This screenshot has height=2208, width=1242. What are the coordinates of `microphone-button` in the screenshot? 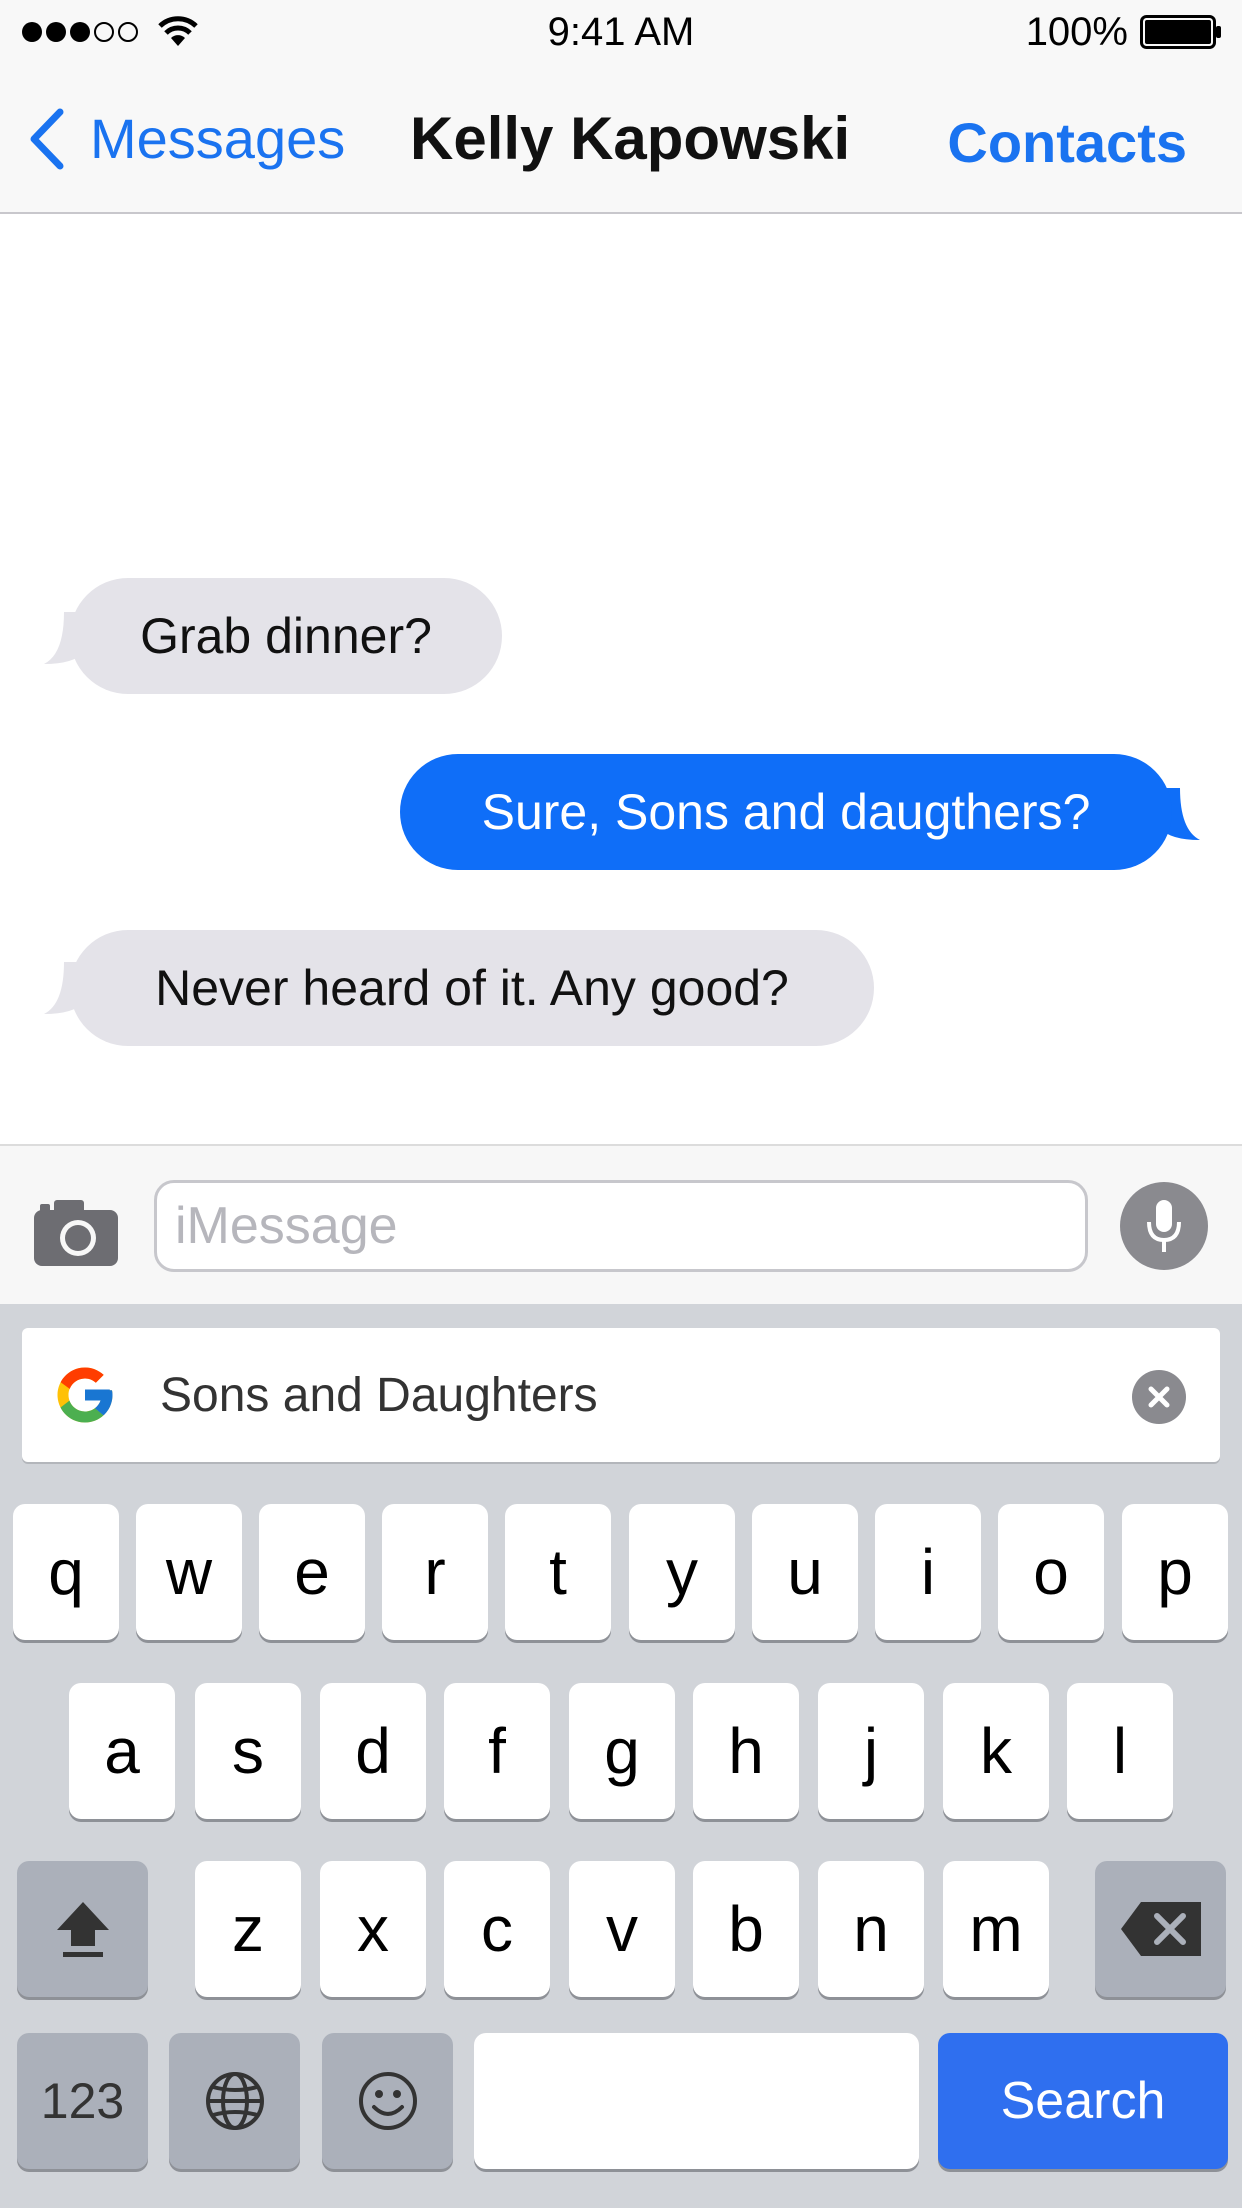 It's located at (1164, 1226).